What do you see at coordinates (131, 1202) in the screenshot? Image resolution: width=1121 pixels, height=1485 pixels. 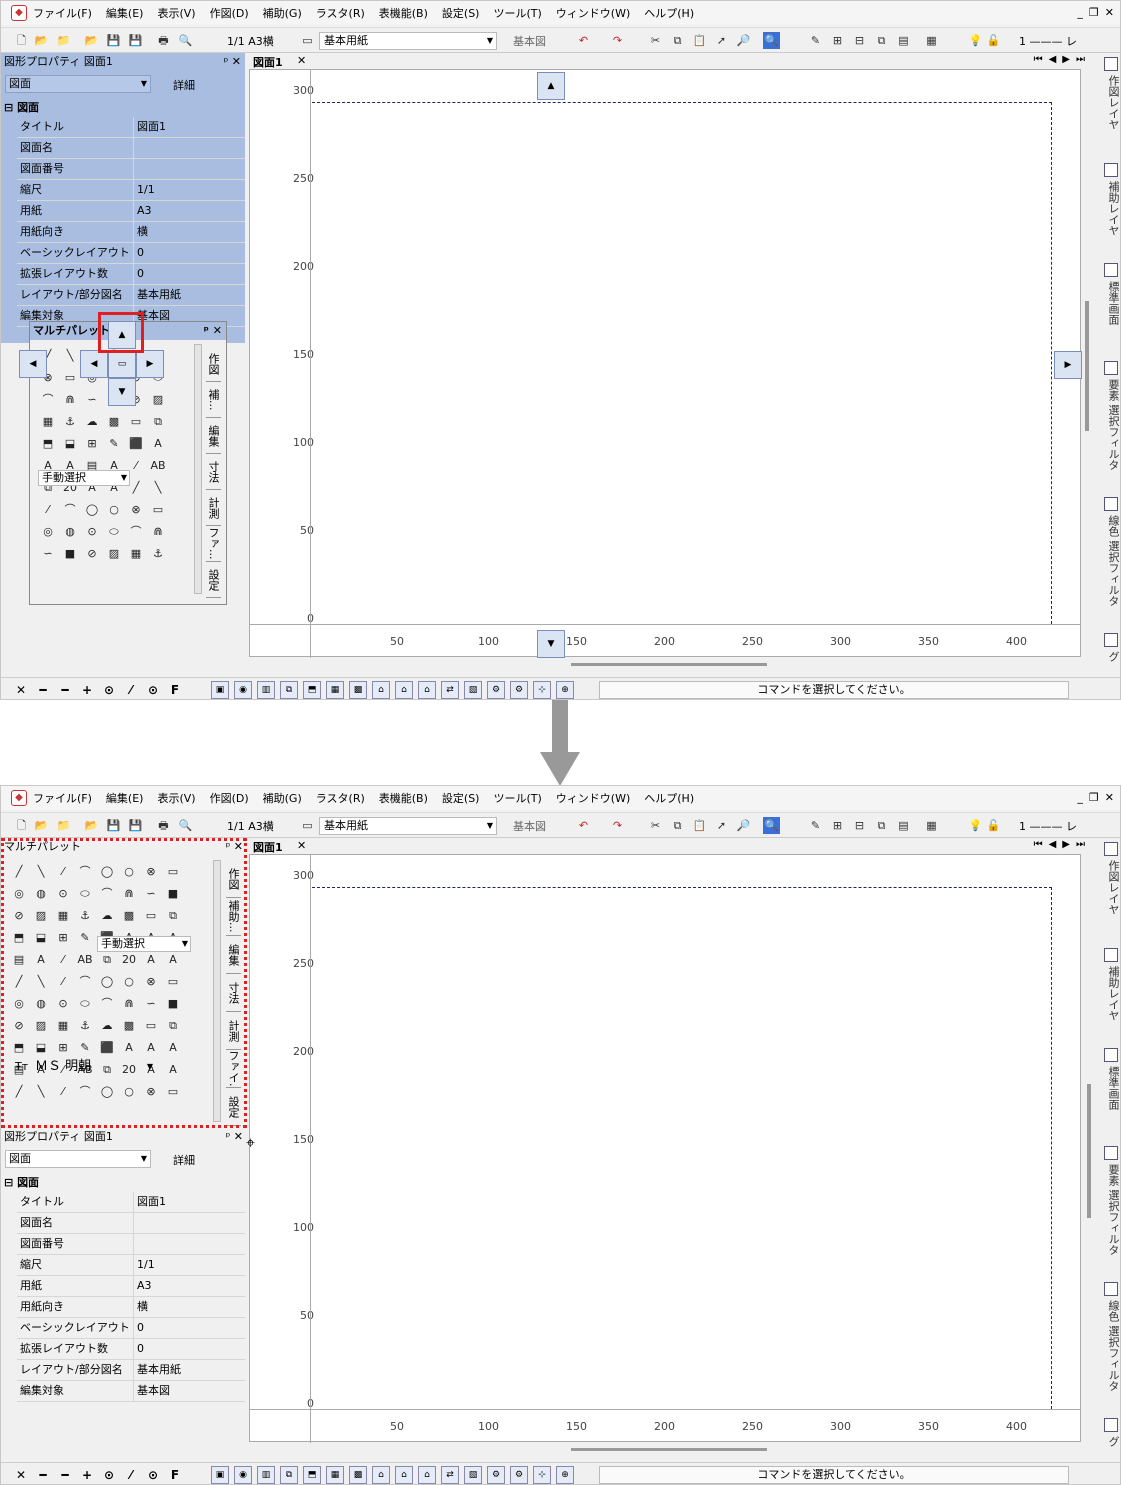 I see `property-row: タイトル 図面1` at bounding box center [131, 1202].